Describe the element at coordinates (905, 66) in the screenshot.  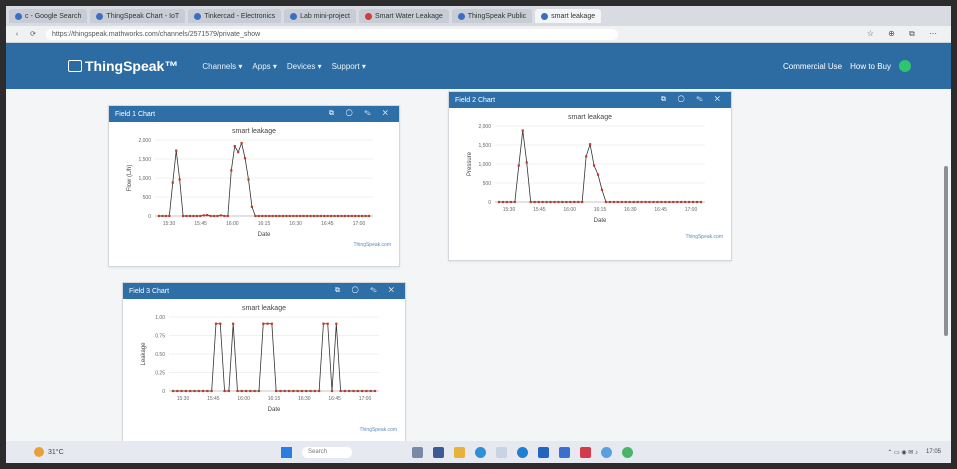
I see `avatar` at that location.